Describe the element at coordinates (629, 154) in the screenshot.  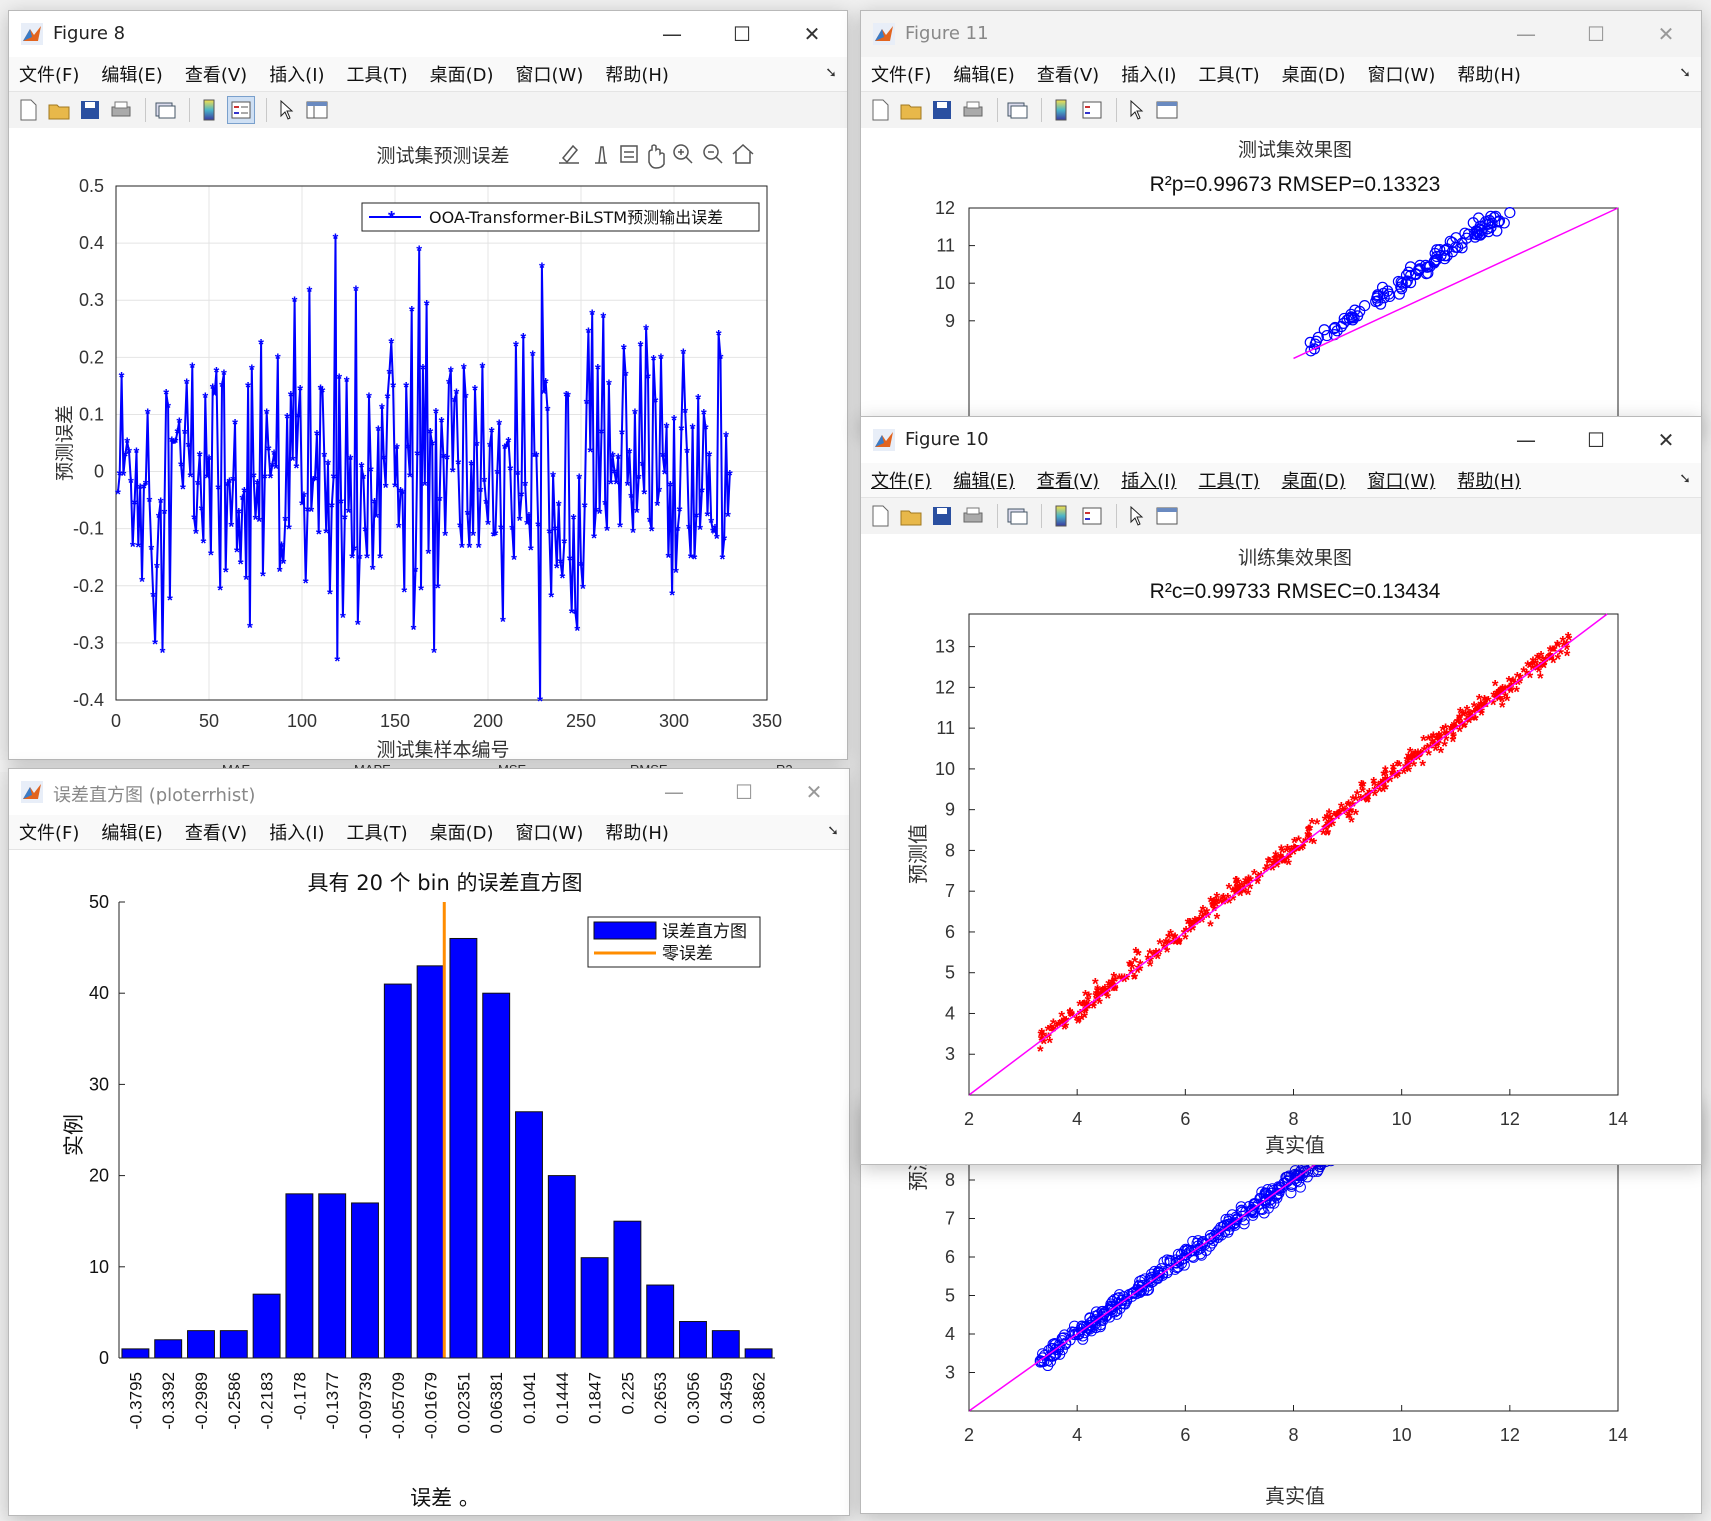
I see `datatip-icon` at that location.